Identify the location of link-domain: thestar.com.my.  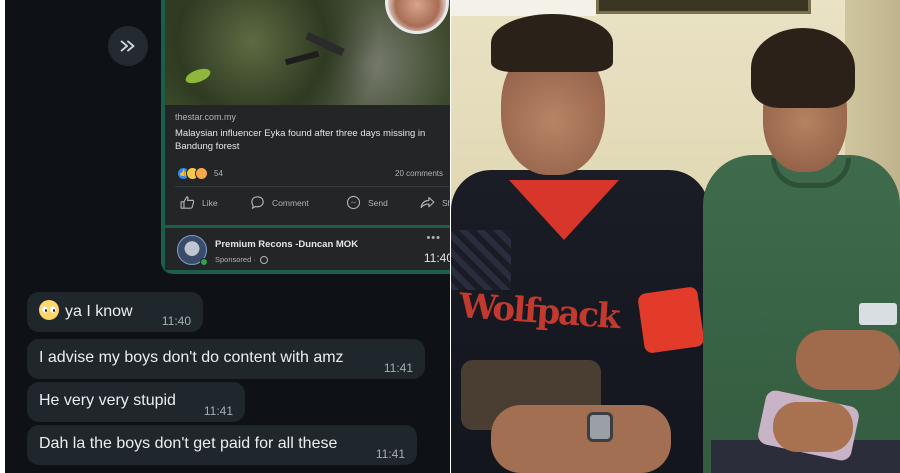
(206, 117).